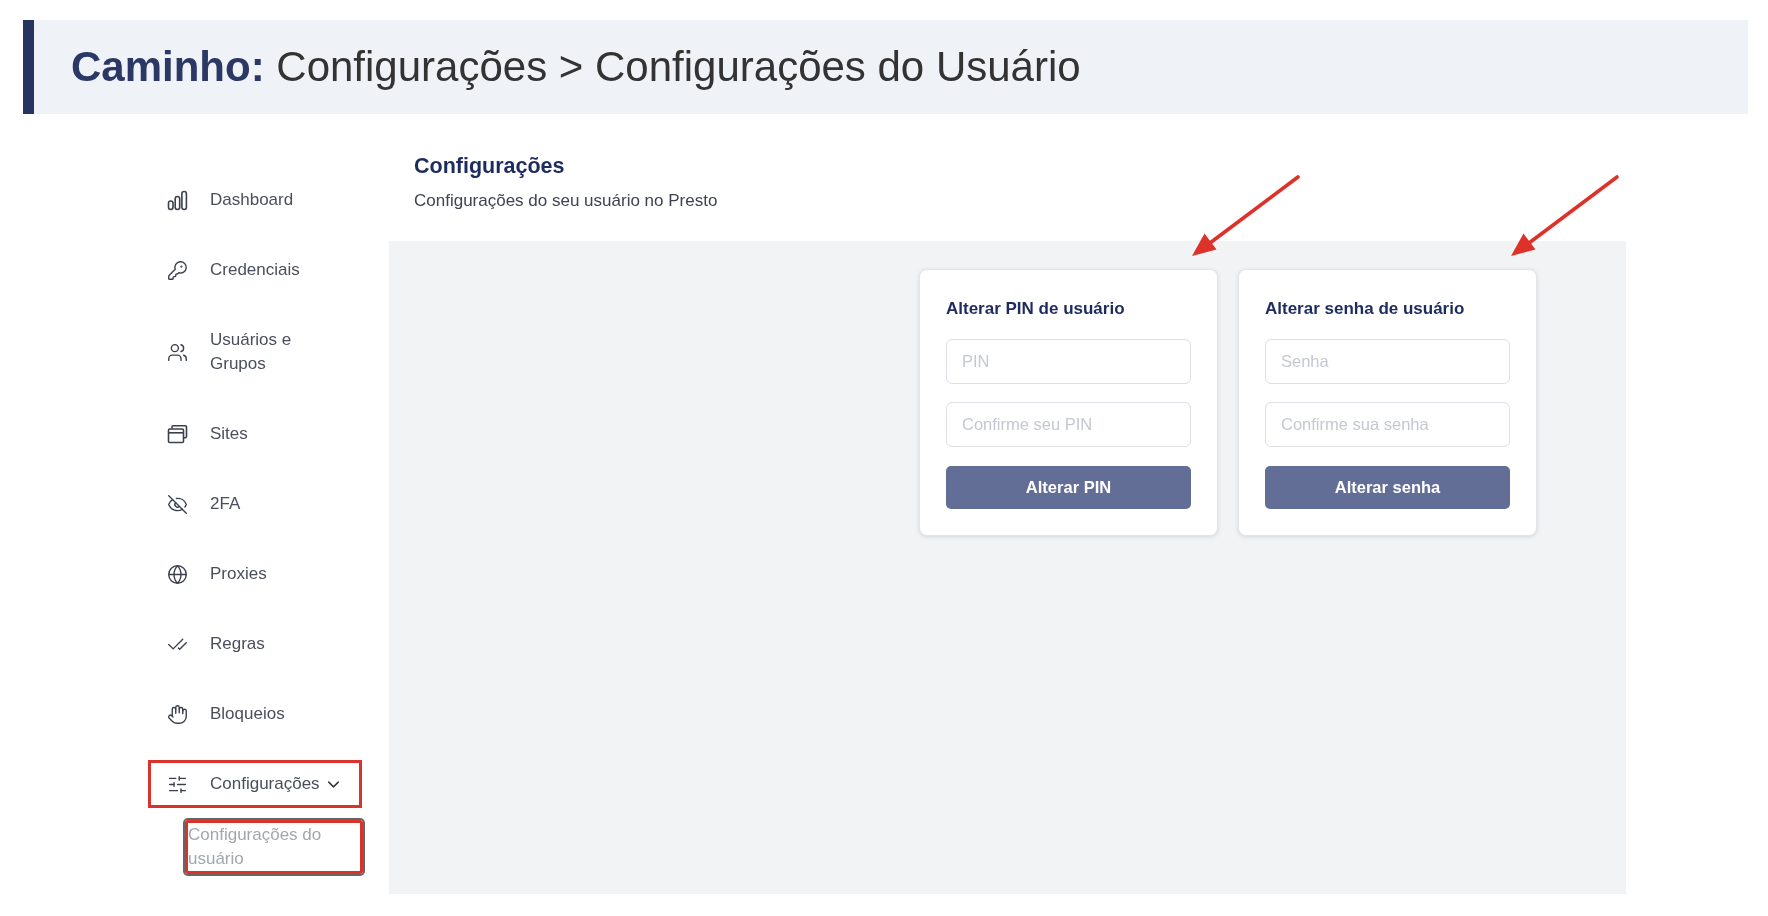 The width and height of the screenshot is (1768, 916). What do you see at coordinates (177, 504) in the screenshot?
I see `eye-off-icon` at bounding box center [177, 504].